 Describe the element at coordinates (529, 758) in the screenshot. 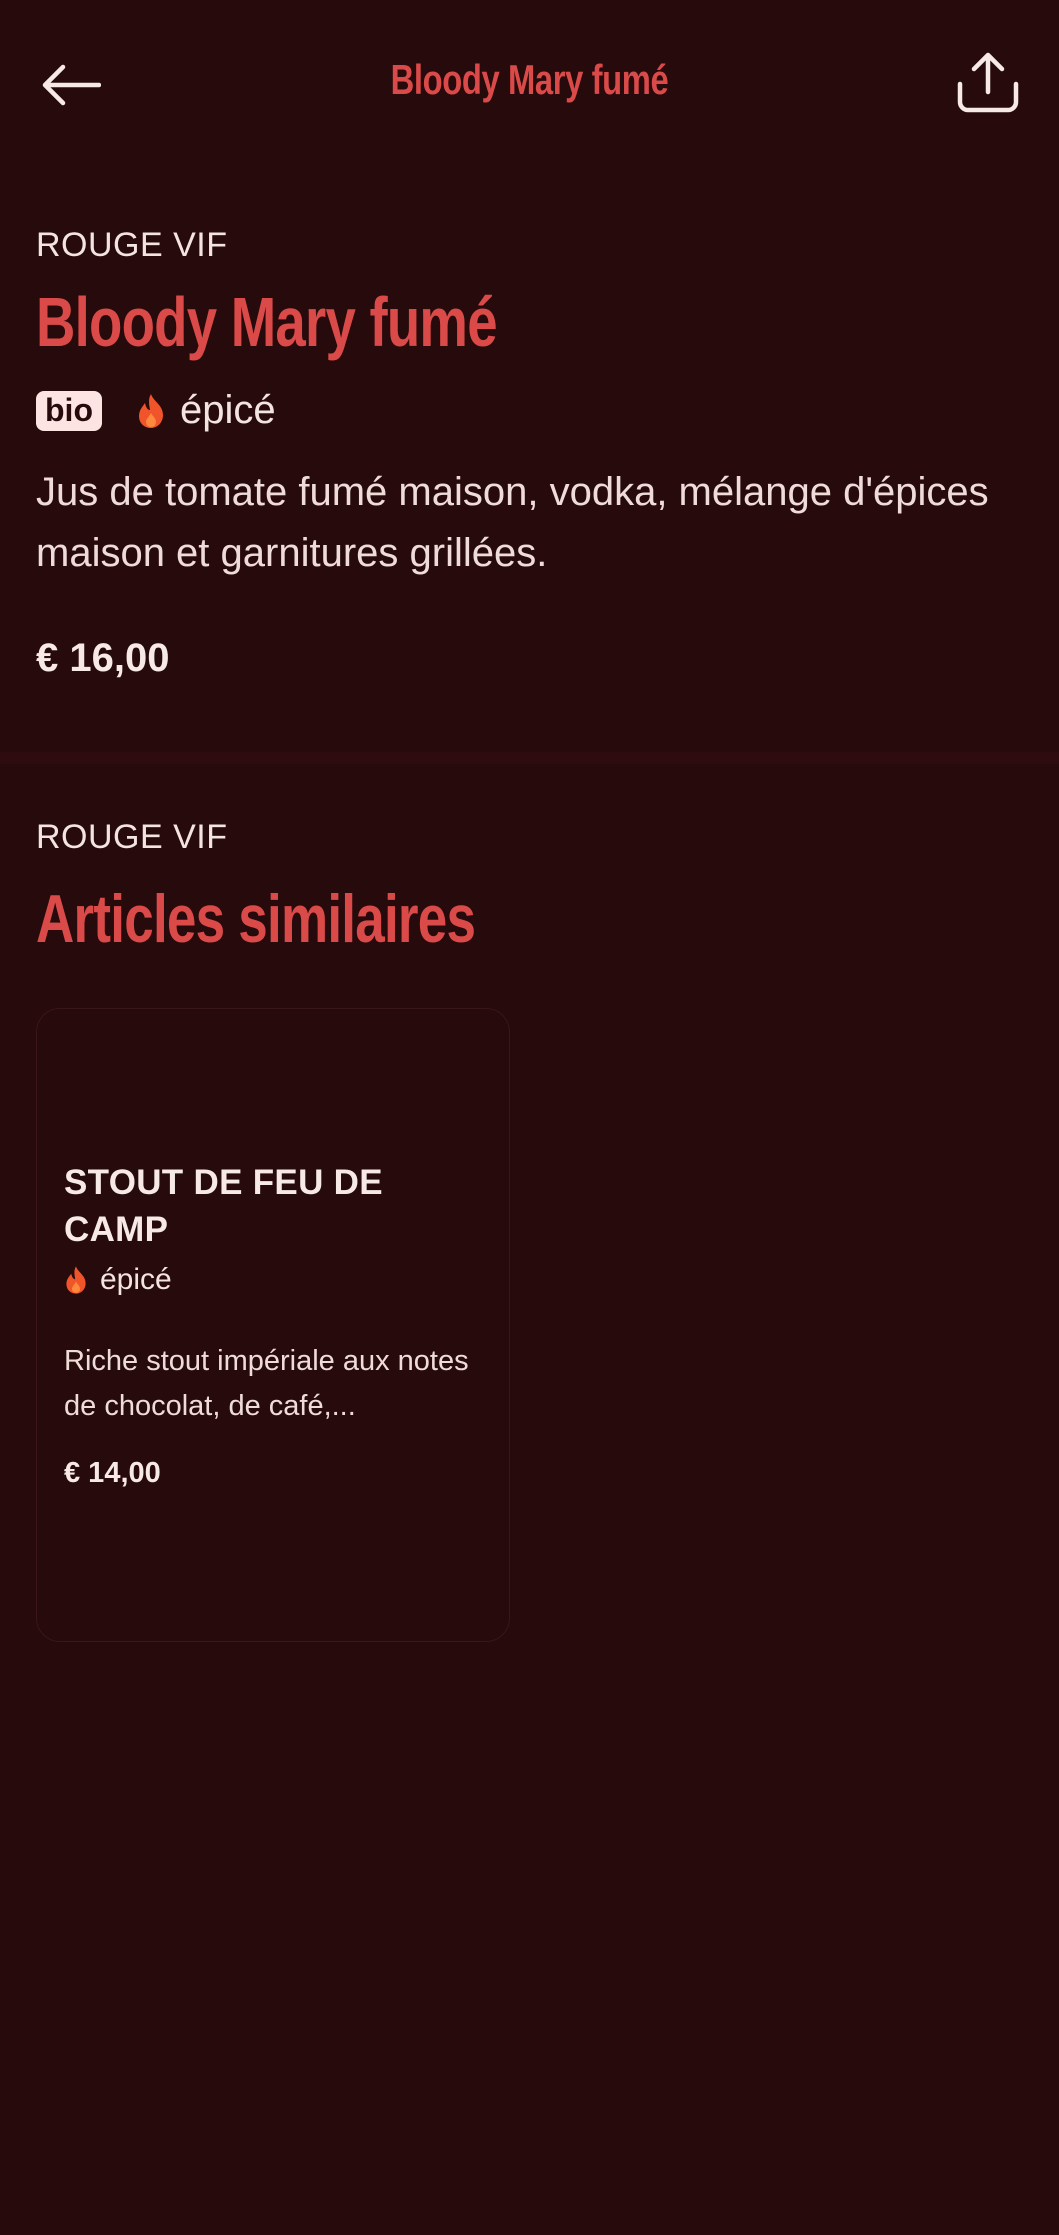

I see `section-divider` at that location.